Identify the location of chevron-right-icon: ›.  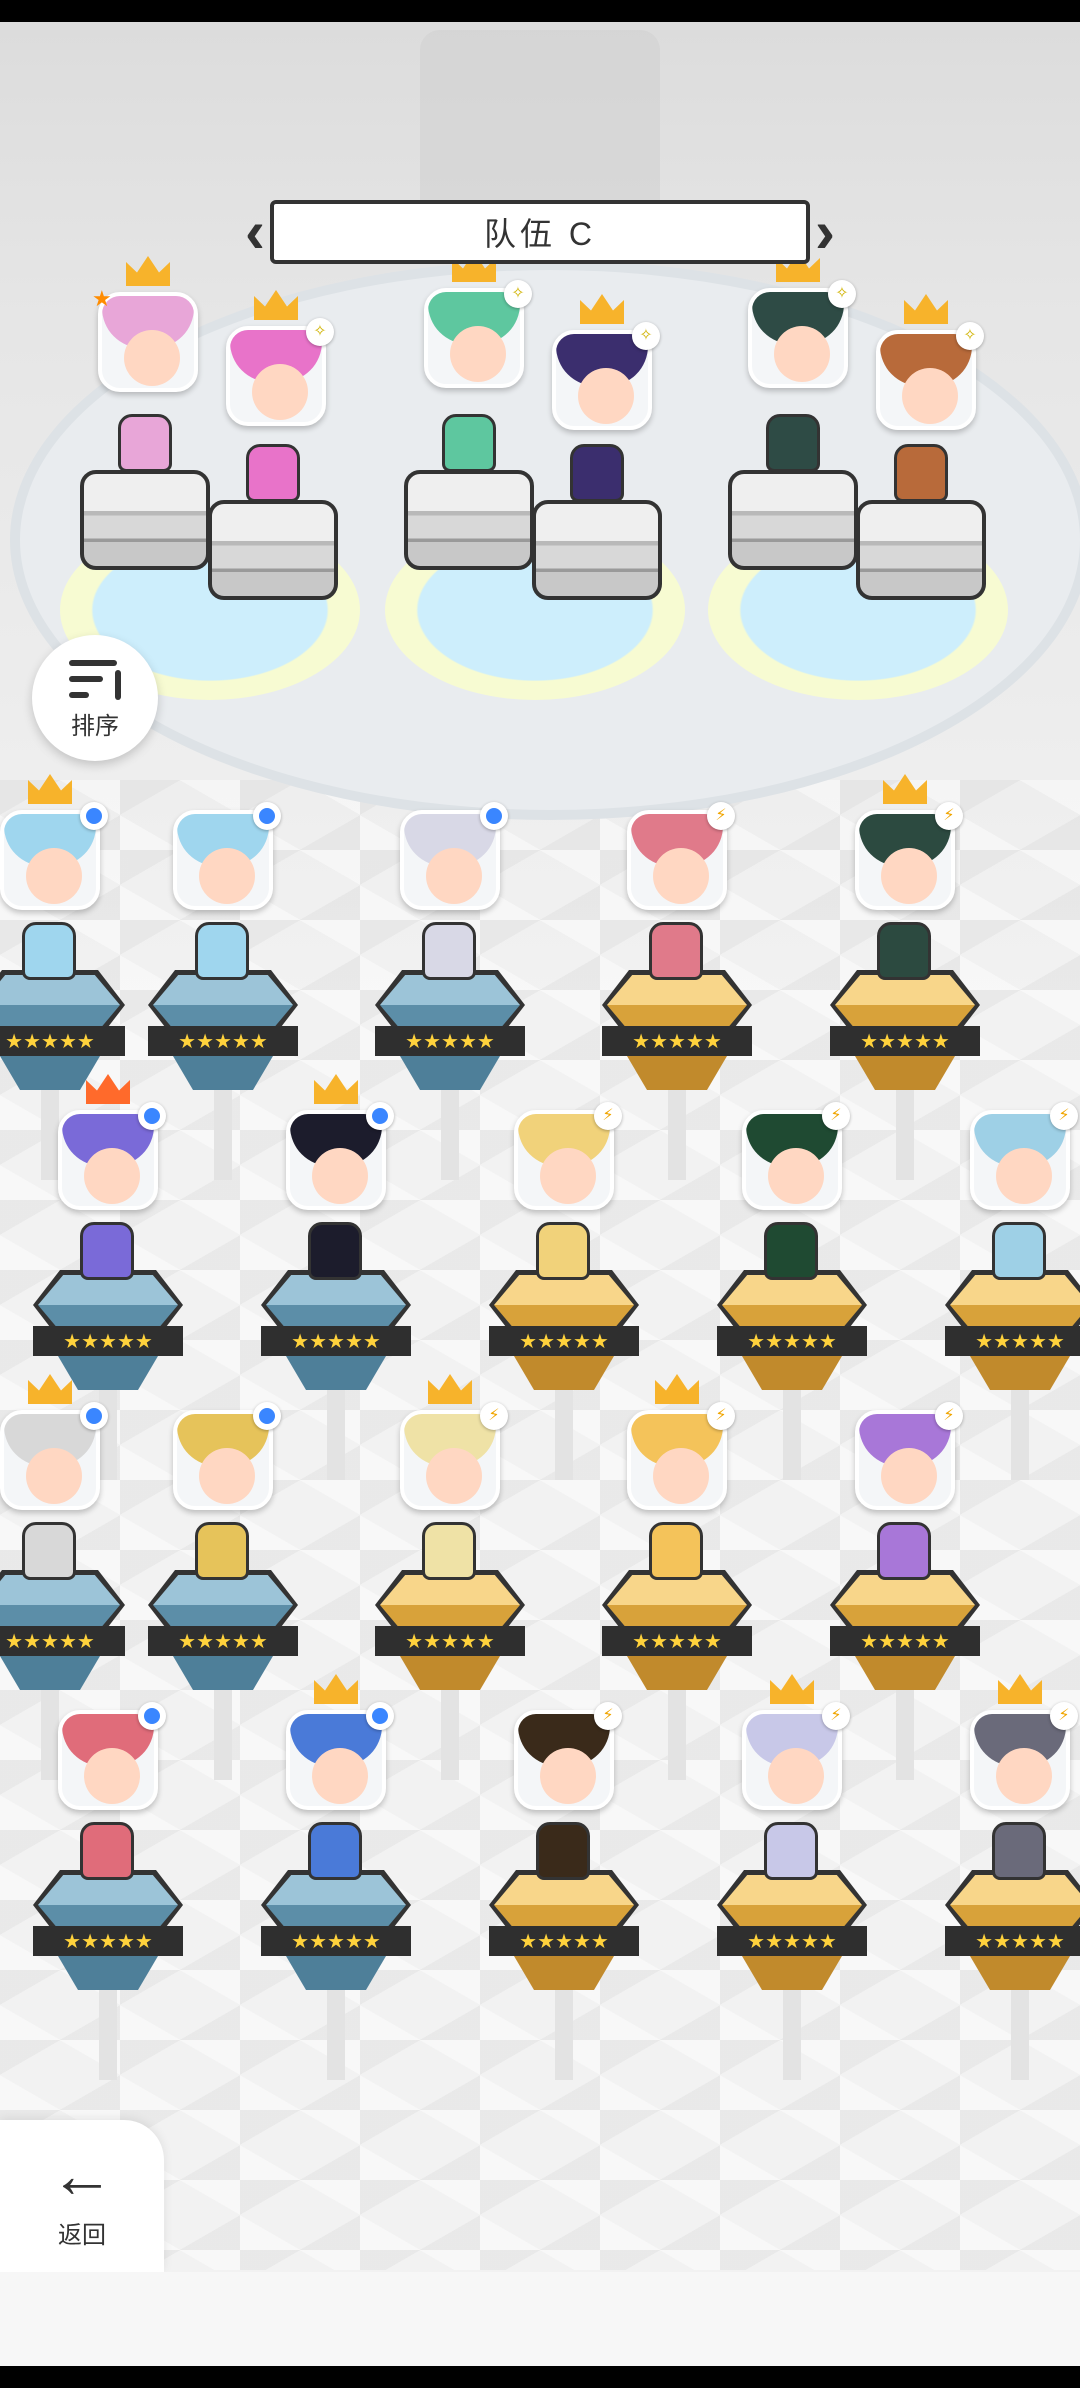
(825, 231).